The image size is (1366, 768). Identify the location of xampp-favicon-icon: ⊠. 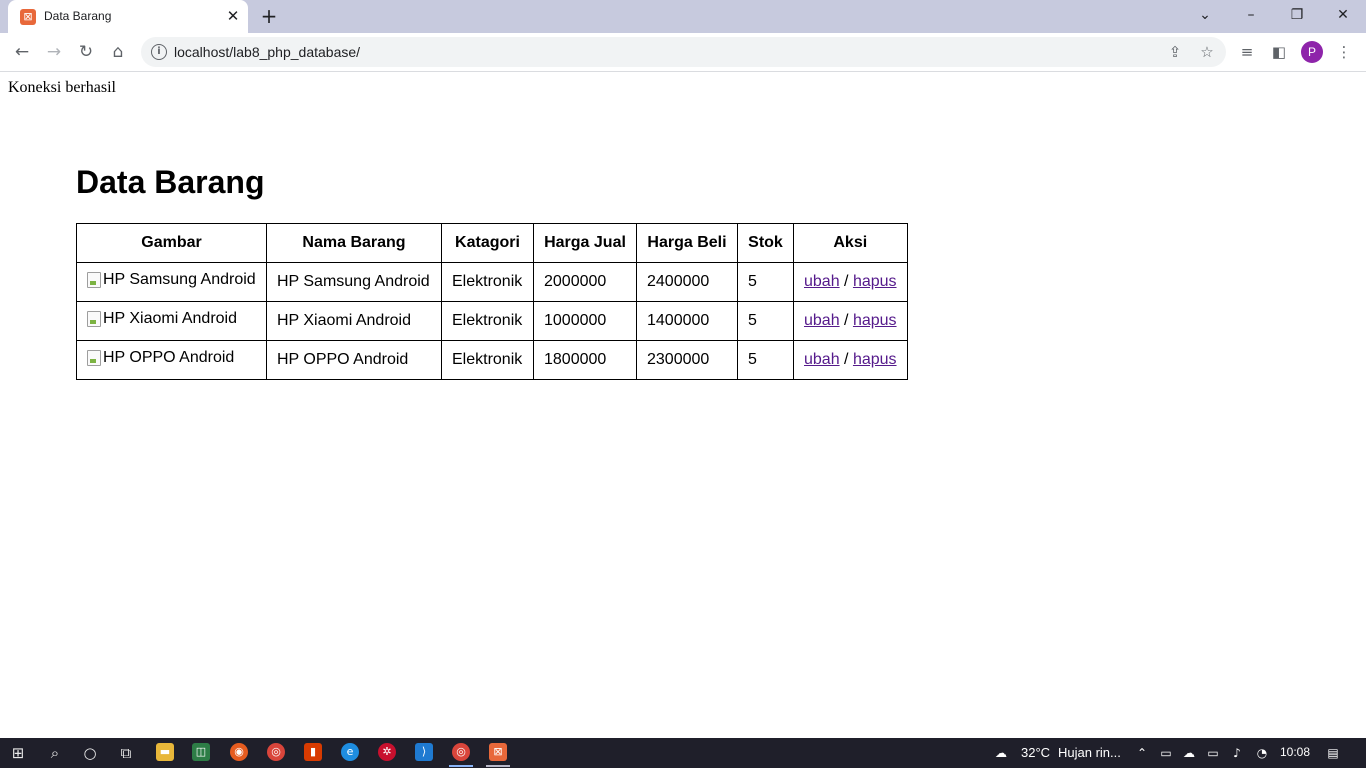
(28, 17).